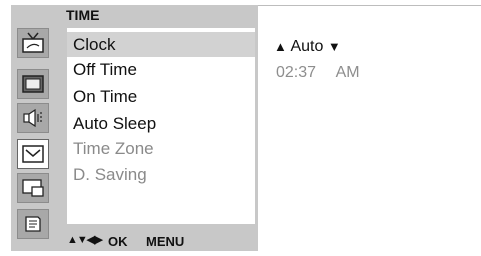 The height and width of the screenshot is (256, 481). Describe the element at coordinates (161, 174) in the screenshot. I see `menu-item-d-saving: D. Saving` at that location.